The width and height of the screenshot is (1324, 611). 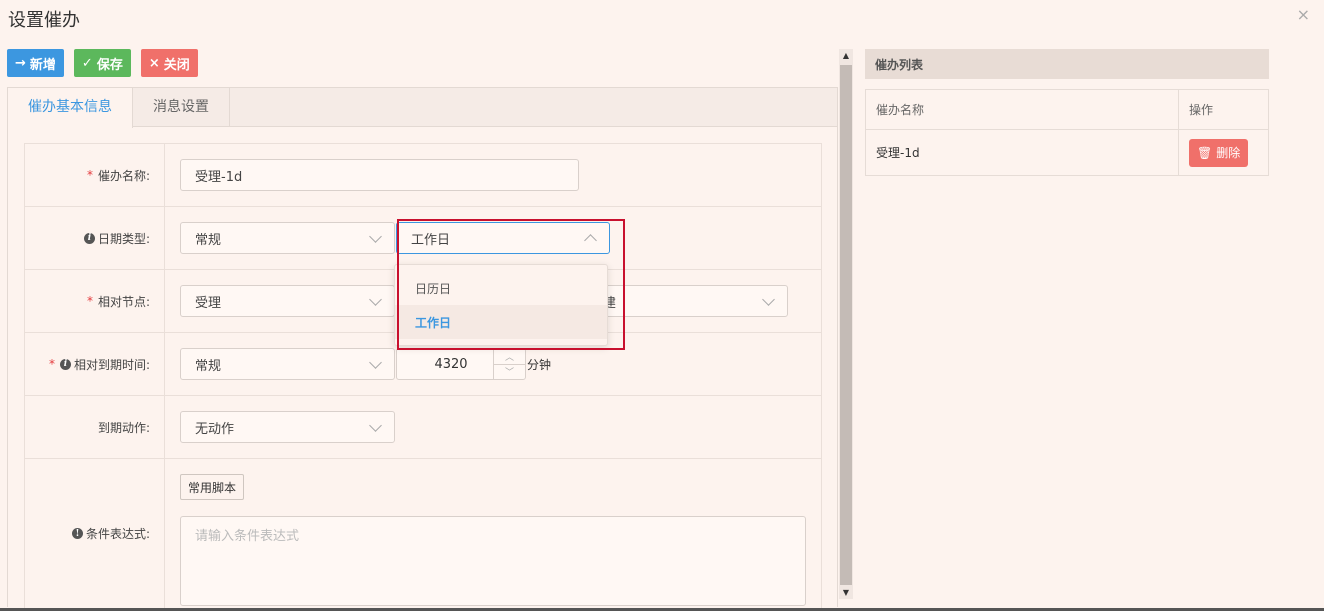 I want to click on toolbar: → 新增 ✓ 保存 × 关闭, so click(x=102, y=63).